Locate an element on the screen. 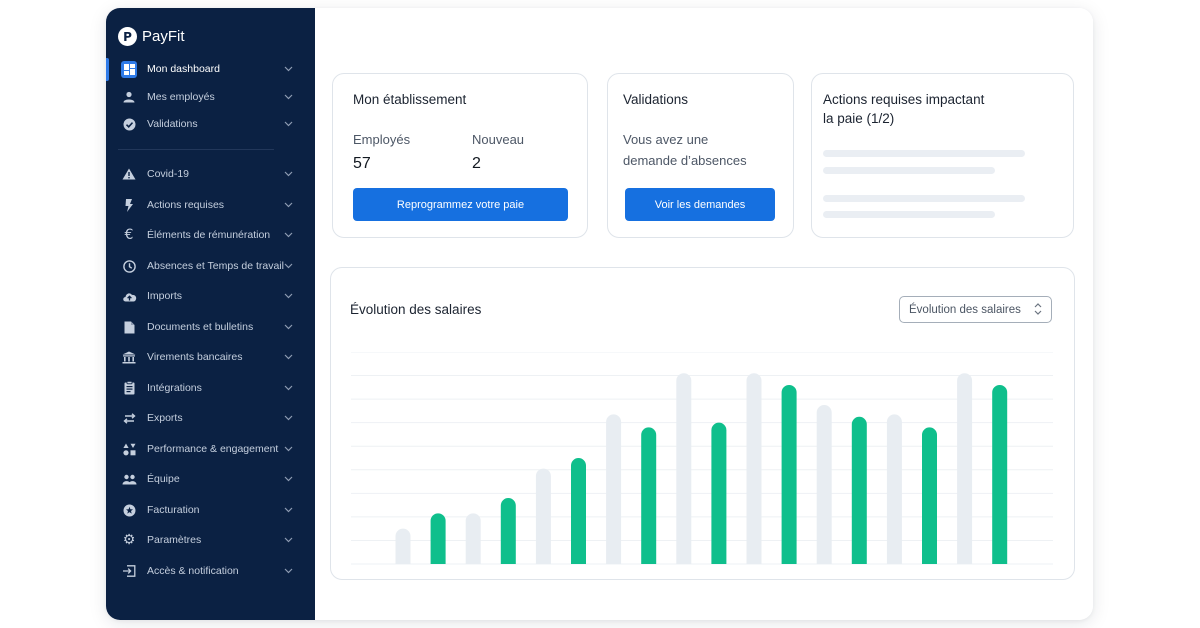 This screenshot has width=1200, height=628. swap-arrows-icon is located at coordinates (129, 418).